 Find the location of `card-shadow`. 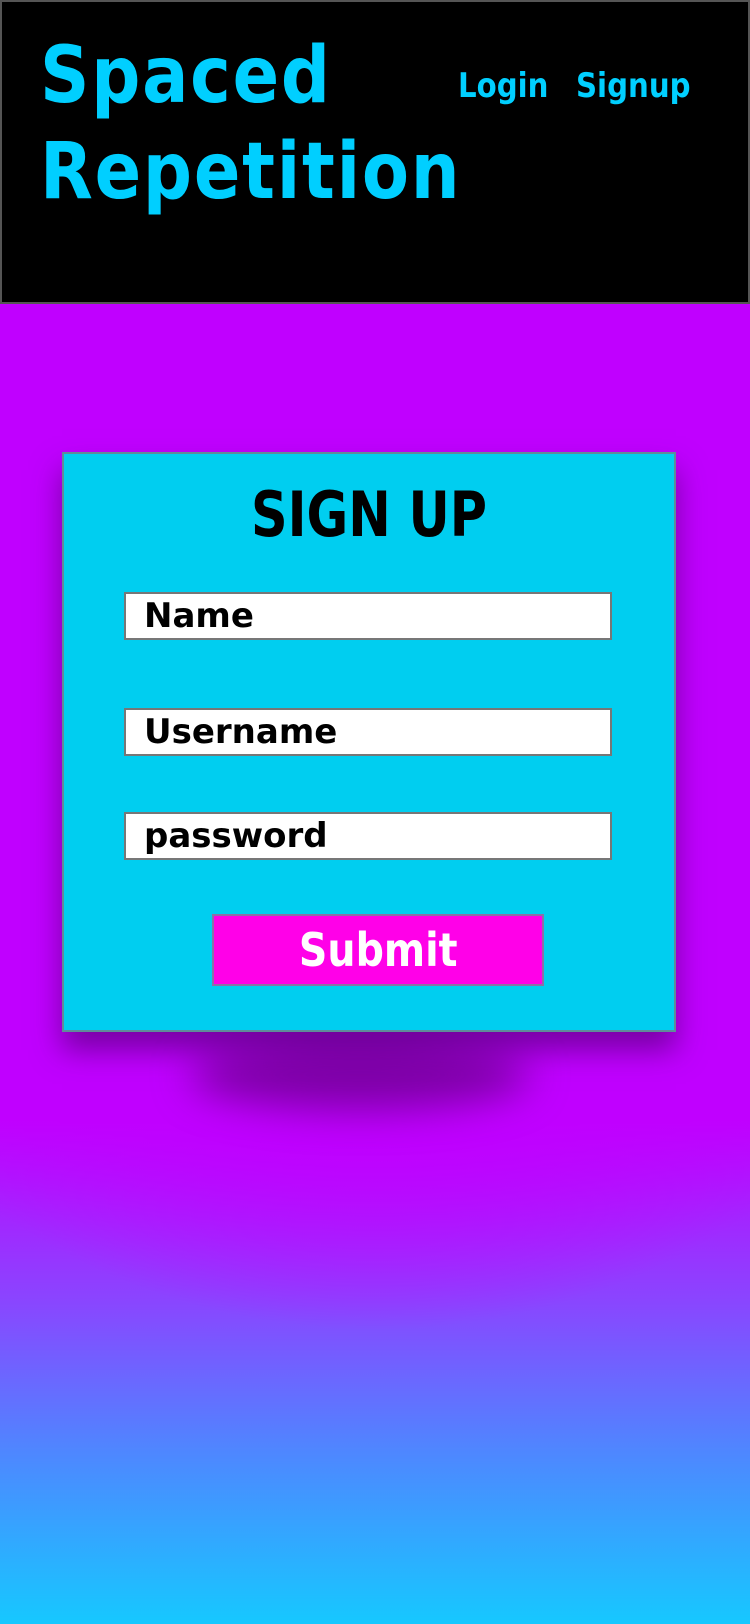

card-shadow is located at coordinates (360, 1075).